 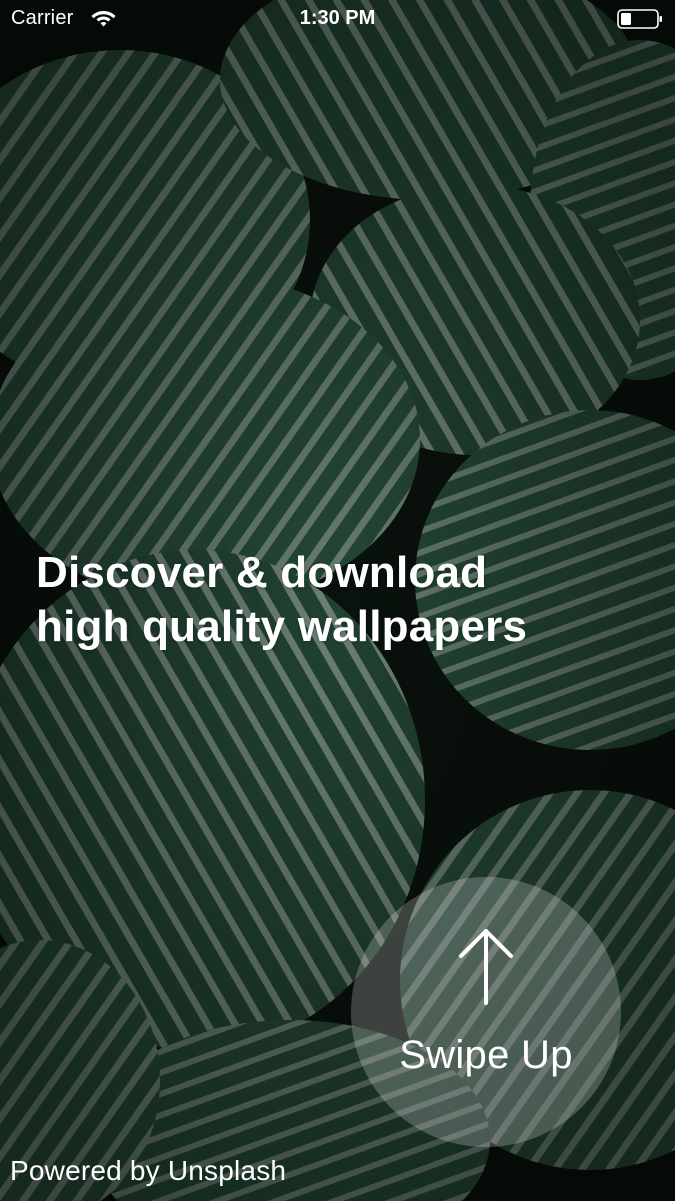 I want to click on status-bar: Carrier 1:30 PM, so click(x=337, y=20).